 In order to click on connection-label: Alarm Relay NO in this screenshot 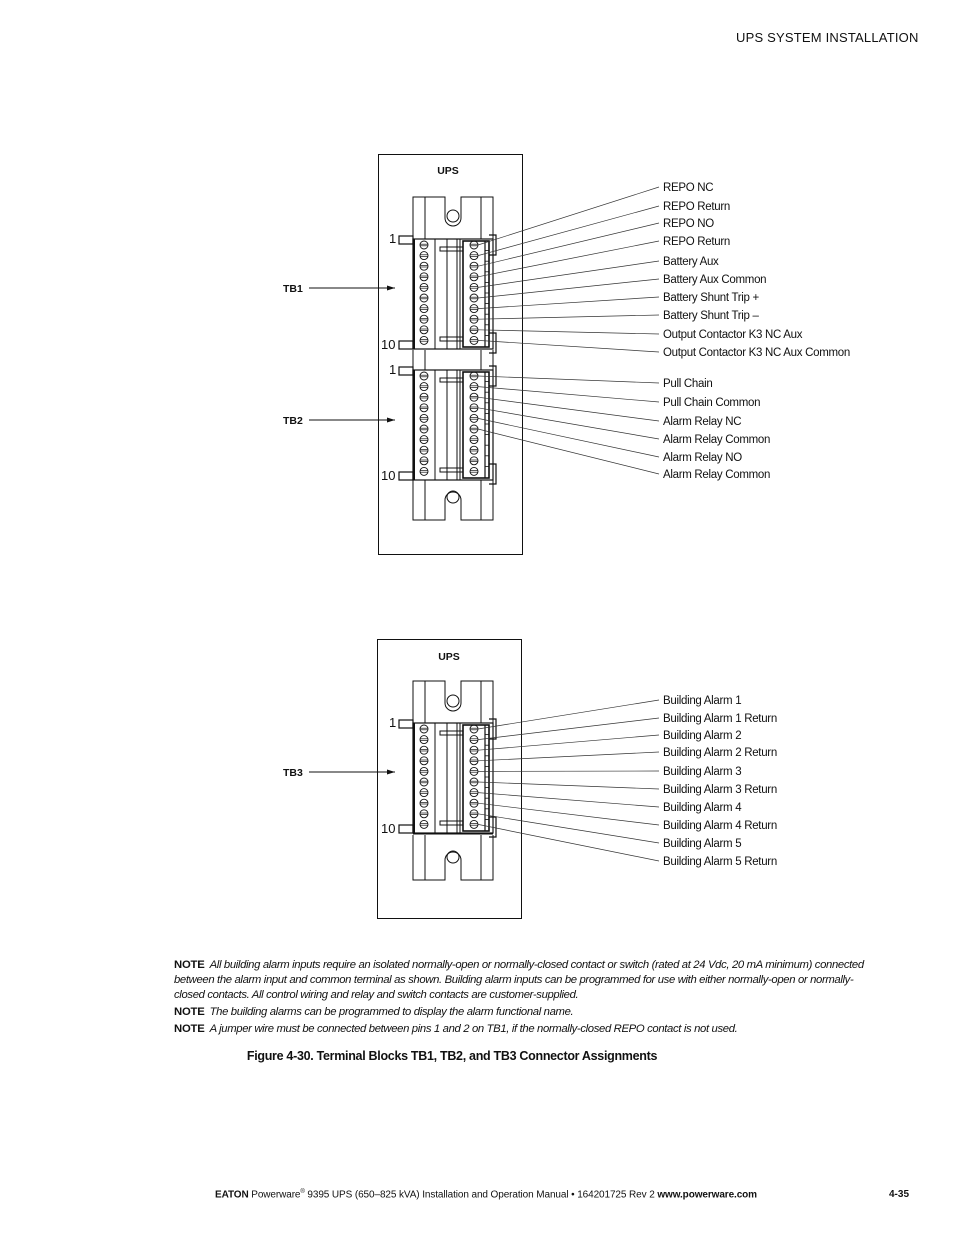, I will do `click(702, 458)`.